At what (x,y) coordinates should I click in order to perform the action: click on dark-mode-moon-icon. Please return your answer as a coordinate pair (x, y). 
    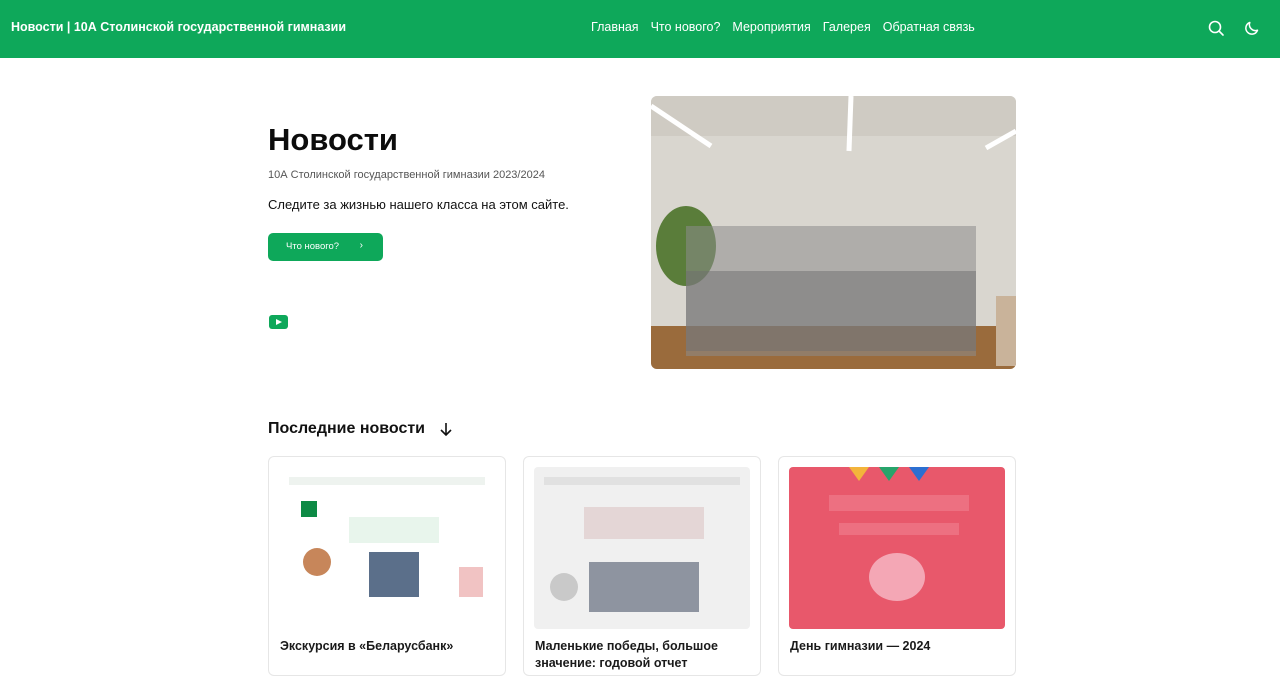
    Looking at the image, I should click on (1252, 28).